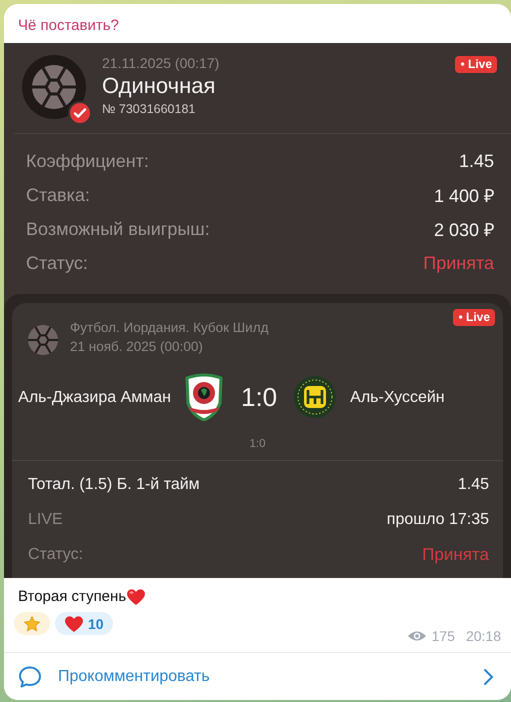 The image size is (511, 702). Describe the element at coordinates (437, 519) in the screenshot. I see `row-value: прошло 17:35` at that location.